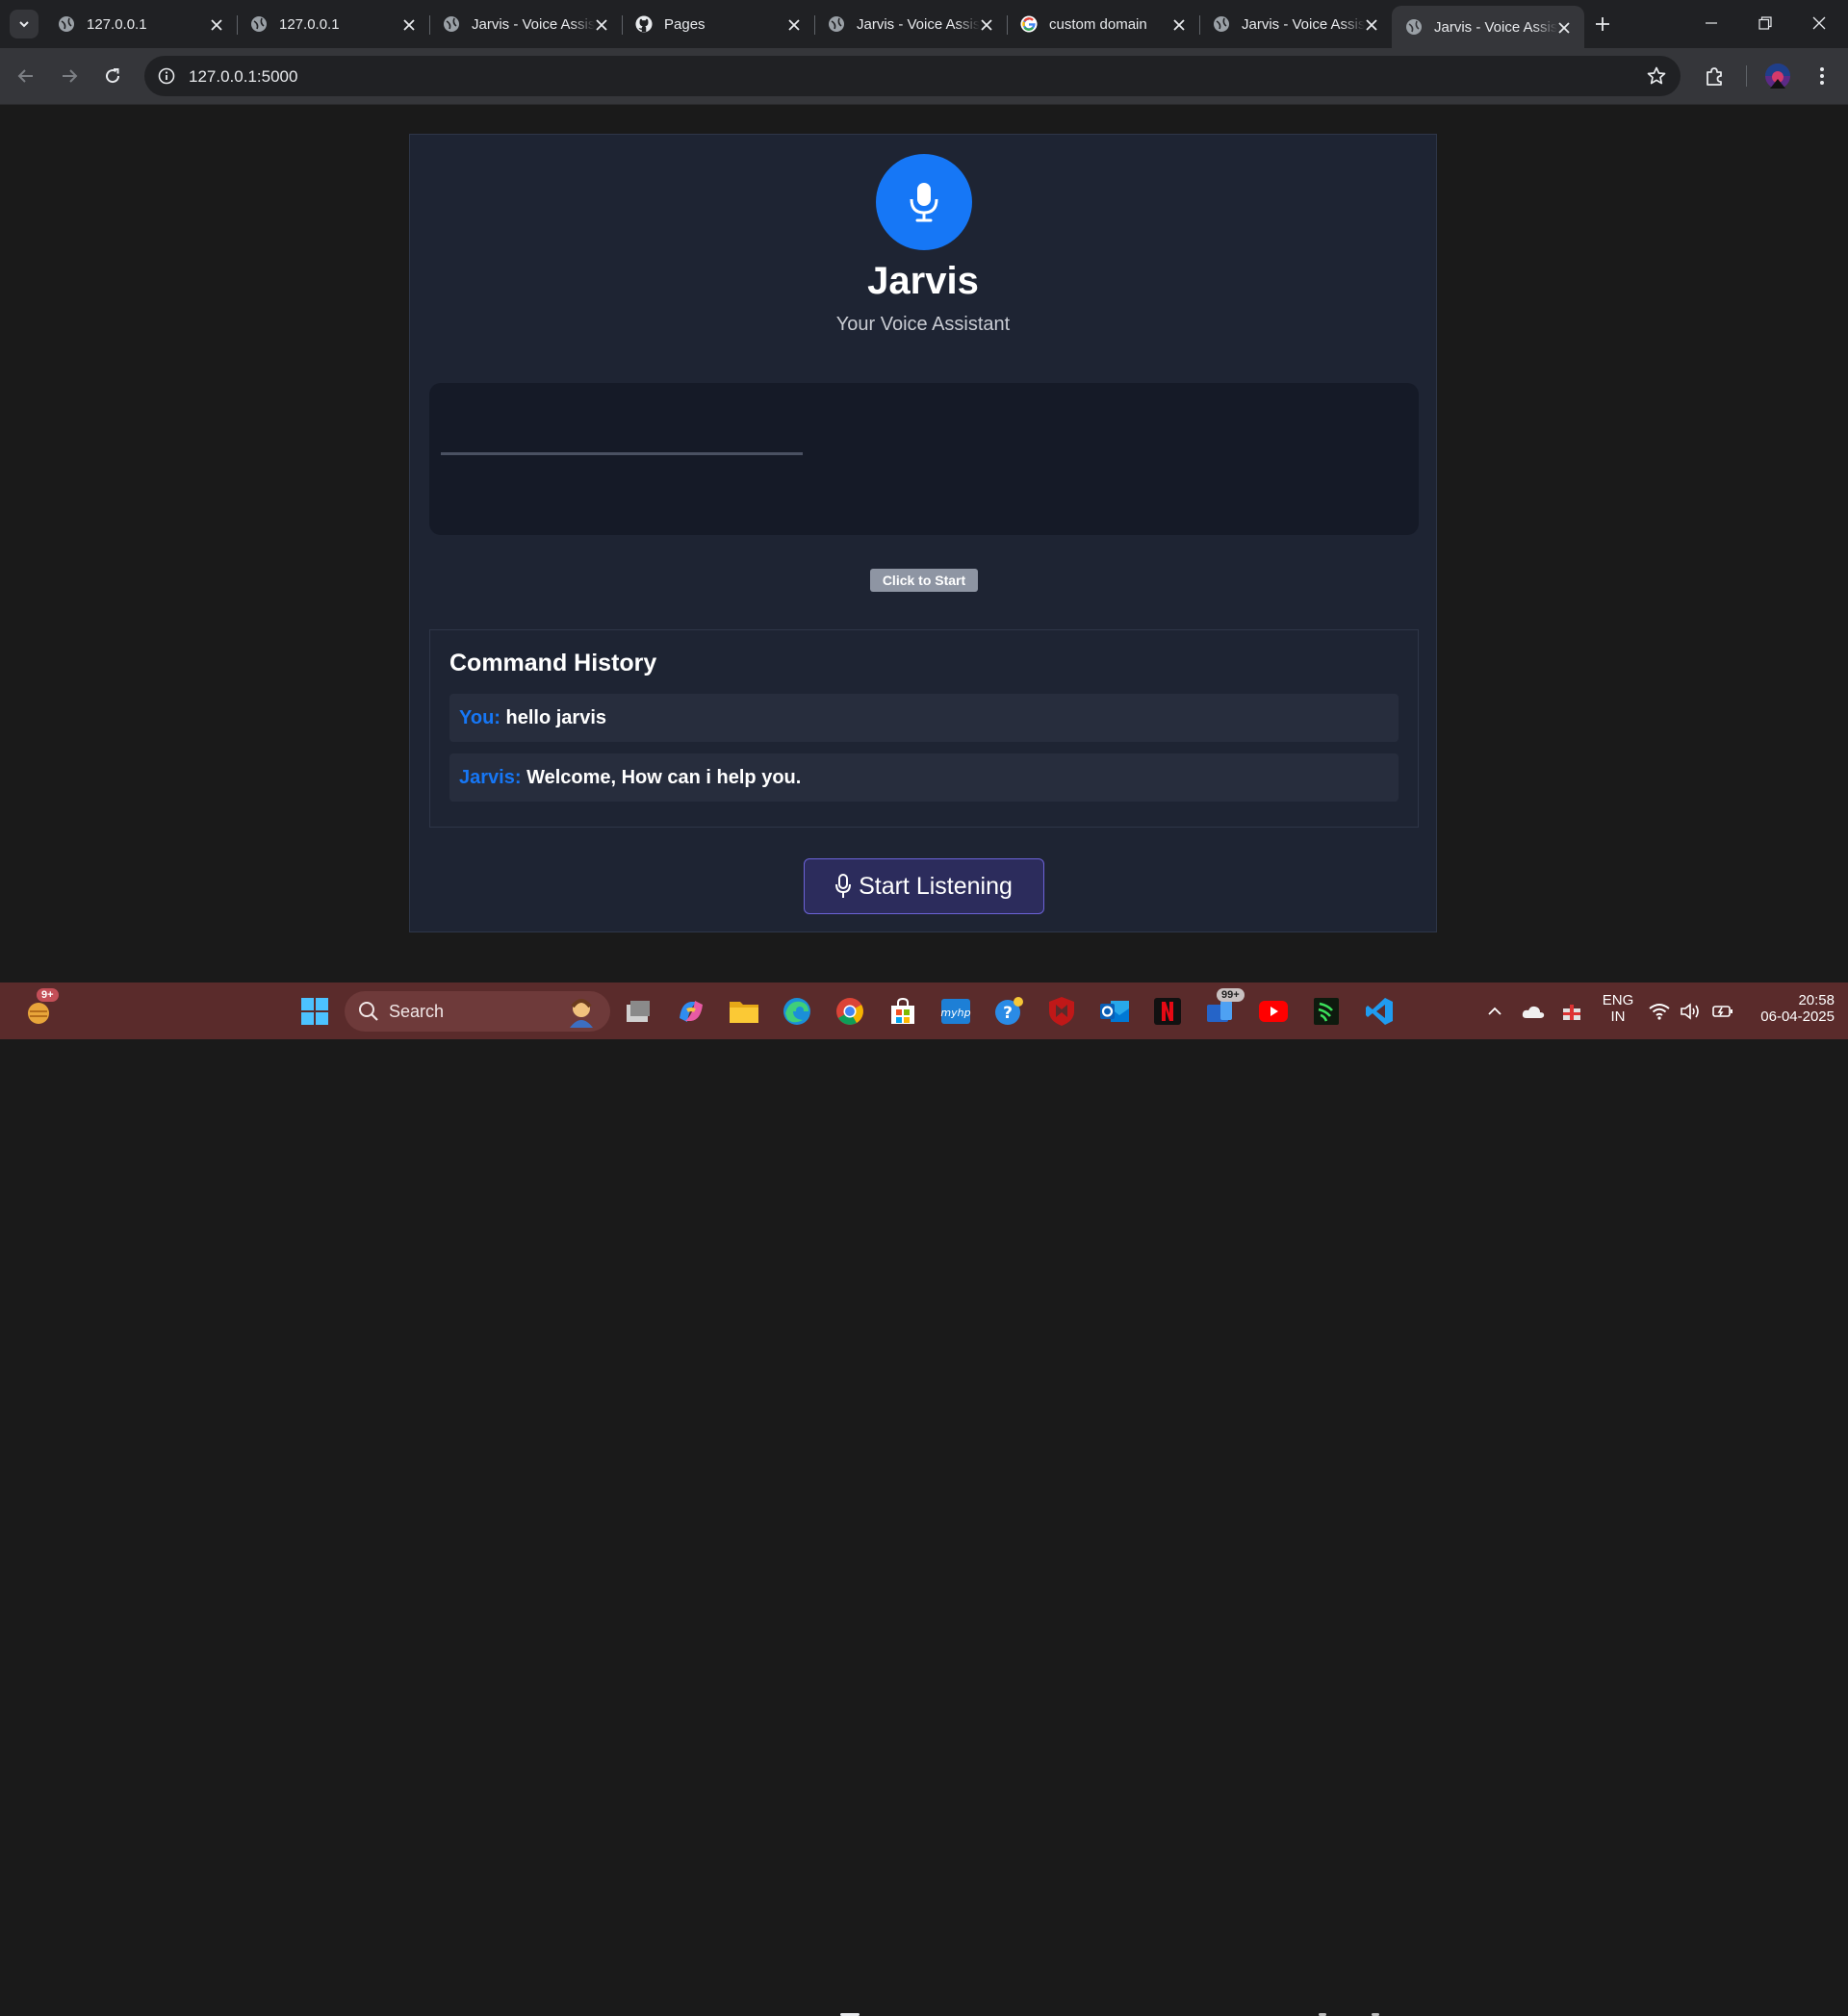 The width and height of the screenshot is (1848, 2016). I want to click on wifi-icon, so click(1659, 1012).